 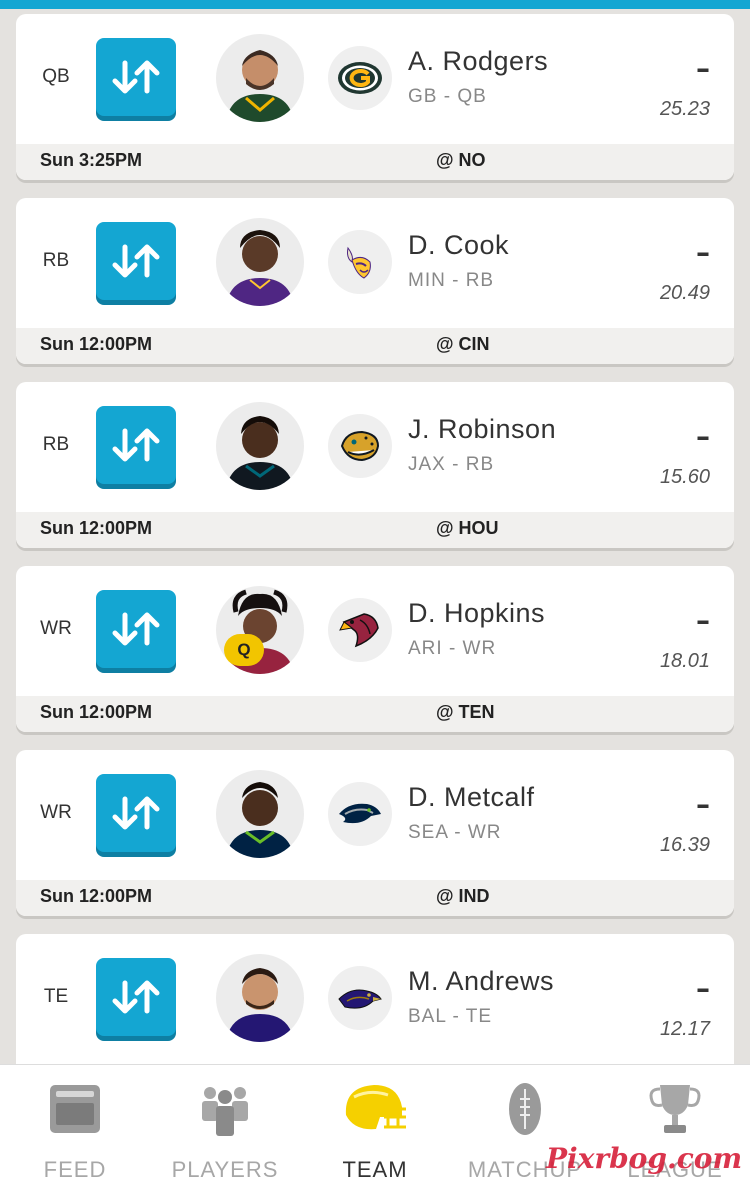 What do you see at coordinates (476, 613) in the screenshot?
I see `player-name: D. Hopkins` at bounding box center [476, 613].